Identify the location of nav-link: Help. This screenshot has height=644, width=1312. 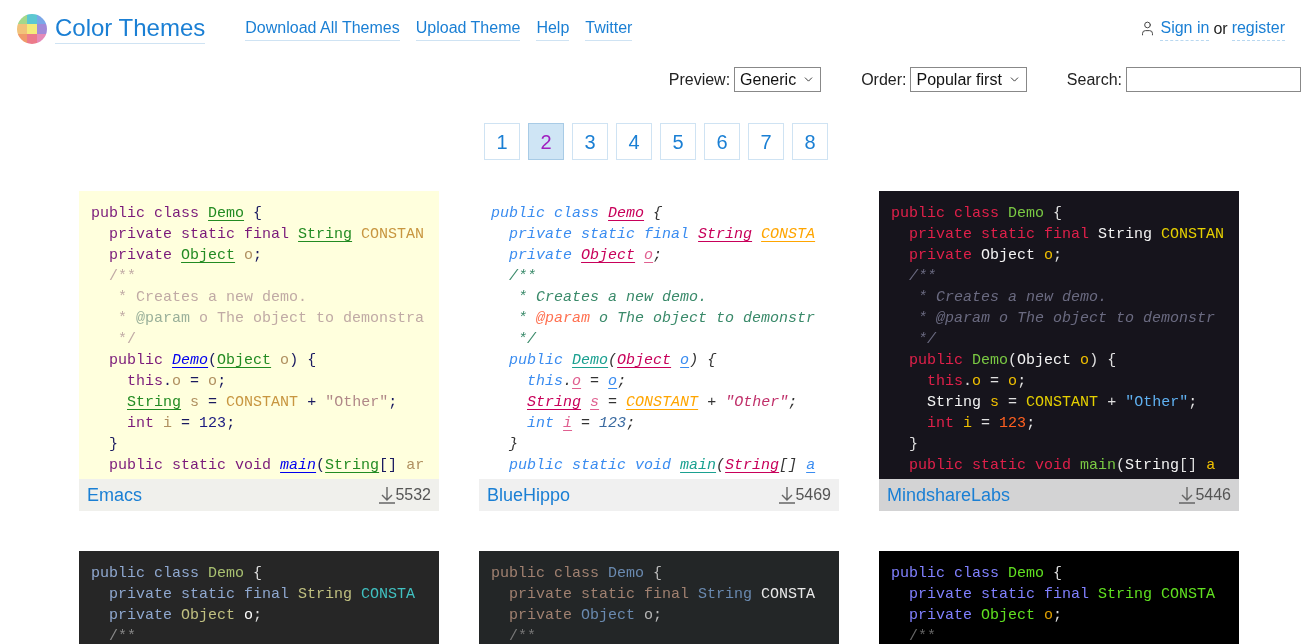
(553, 28).